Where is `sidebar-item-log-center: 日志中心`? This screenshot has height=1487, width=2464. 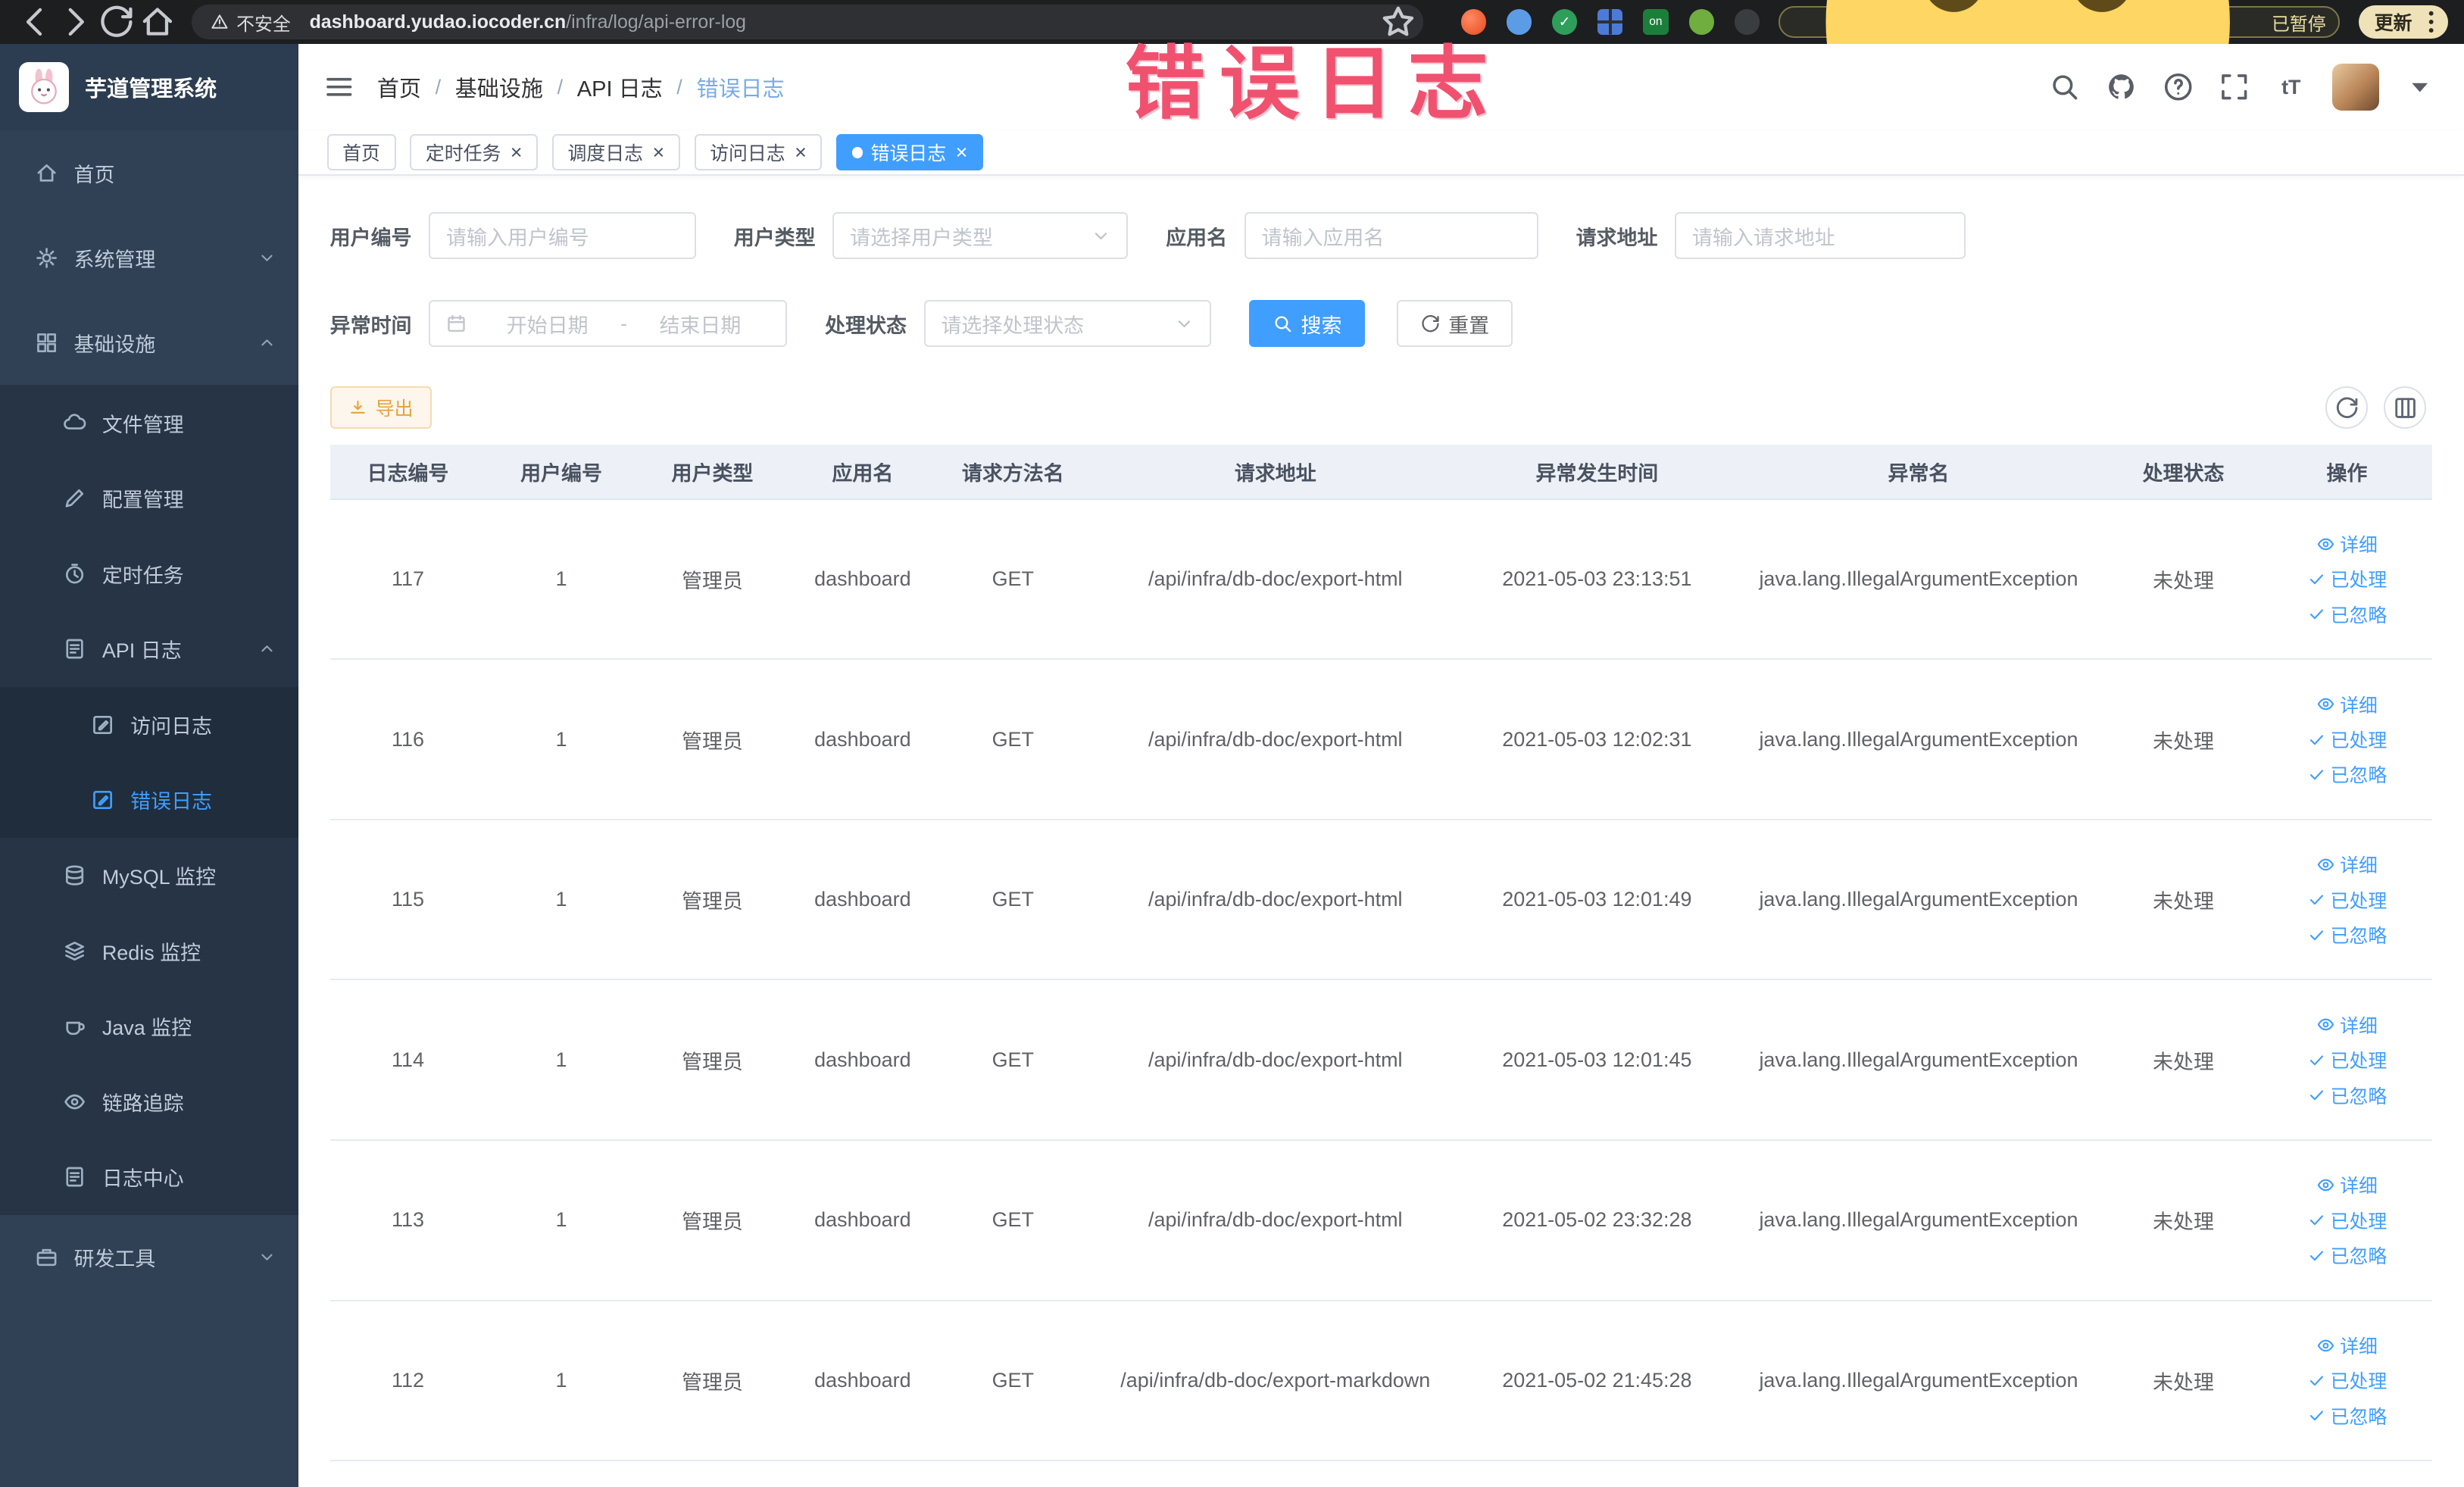
sidebar-item-log-center: 日志中心 is located at coordinates (149, 1177).